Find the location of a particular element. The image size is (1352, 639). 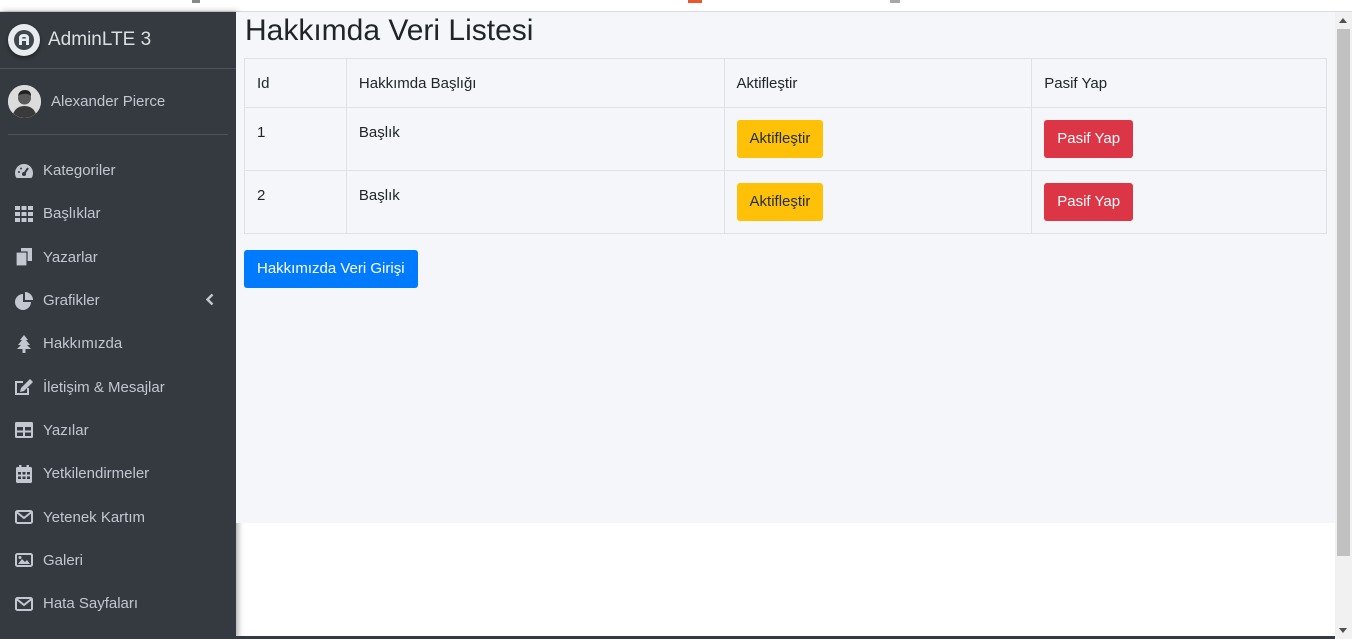

sidebar-item-label: Başlıklar is located at coordinates (72, 214).